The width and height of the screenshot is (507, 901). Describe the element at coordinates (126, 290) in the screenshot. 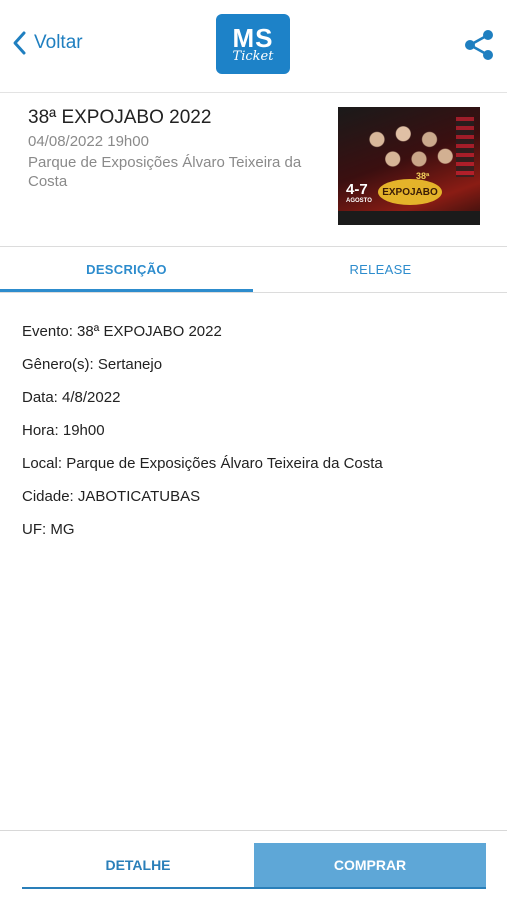

I see `active-tab-indicator` at that location.